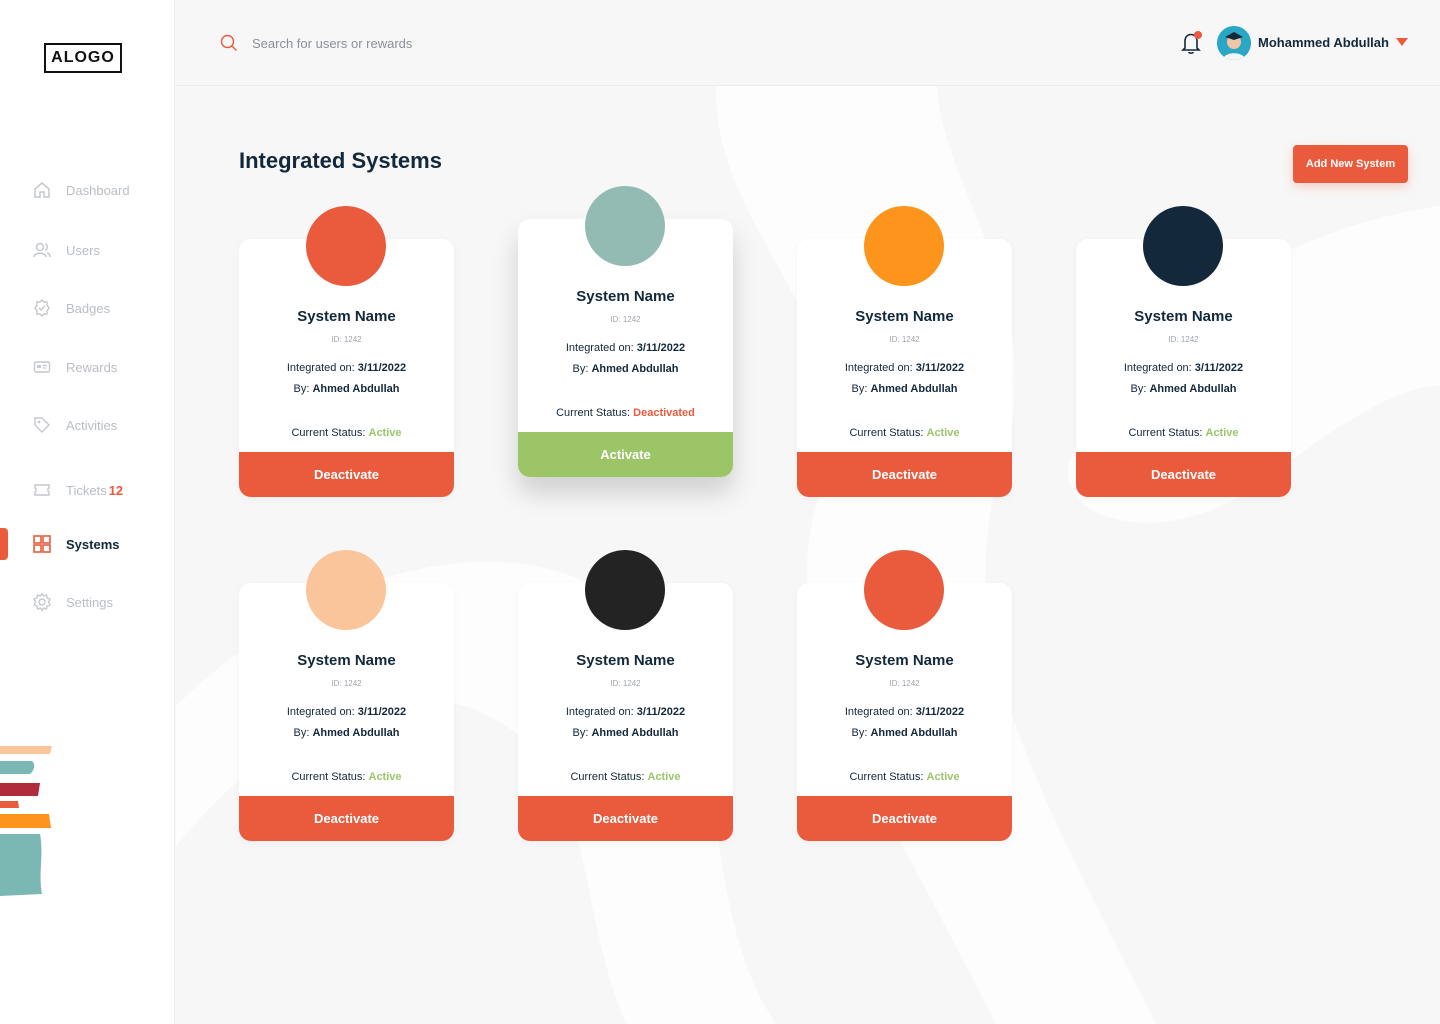  Describe the element at coordinates (402, 43) in the screenshot. I see `search-input` at that location.